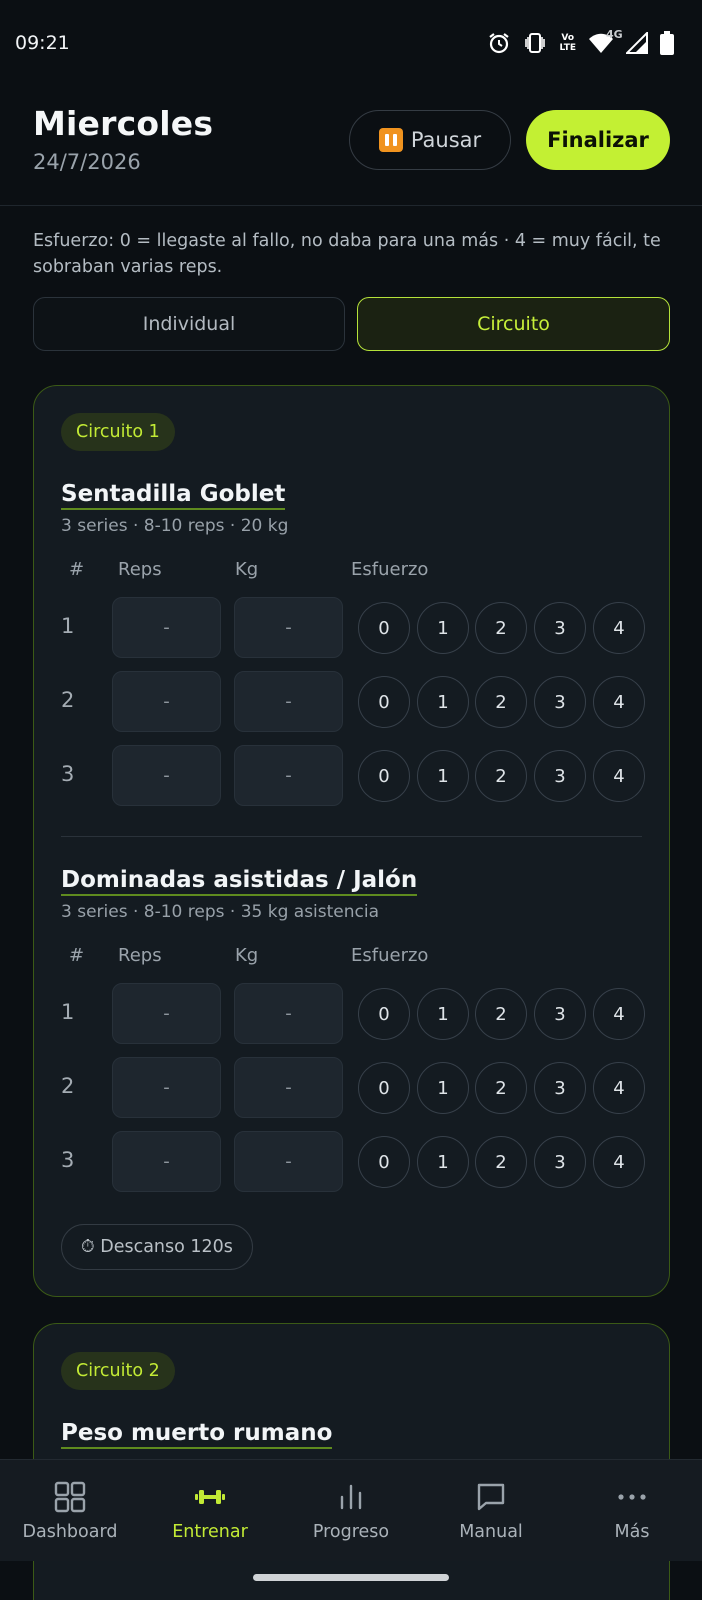  What do you see at coordinates (239, 881) in the screenshot?
I see `exercise-name: Dominadas asistidas / Jalón` at bounding box center [239, 881].